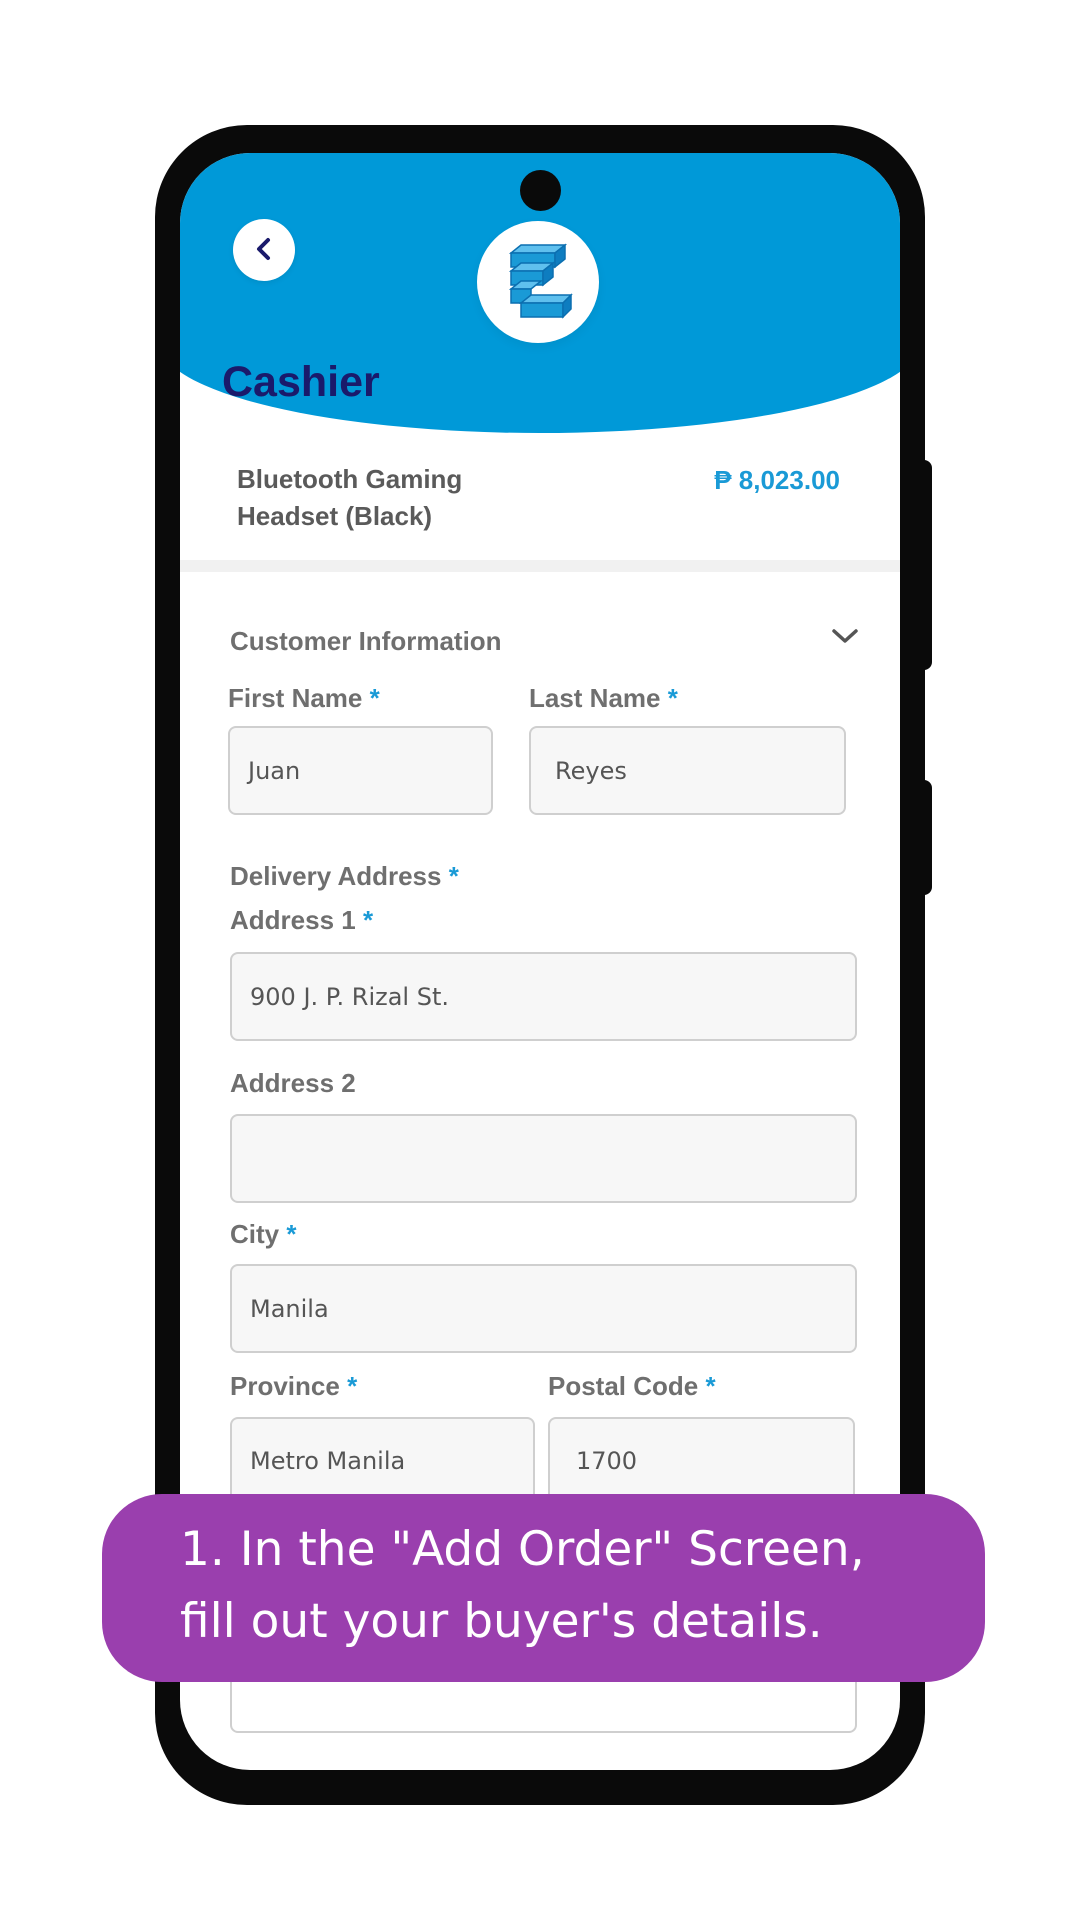 The width and height of the screenshot is (1080, 1920). Describe the element at coordinates (595, 698) in the screenshot. I see `last-name-label-text: Last Name` at that location.